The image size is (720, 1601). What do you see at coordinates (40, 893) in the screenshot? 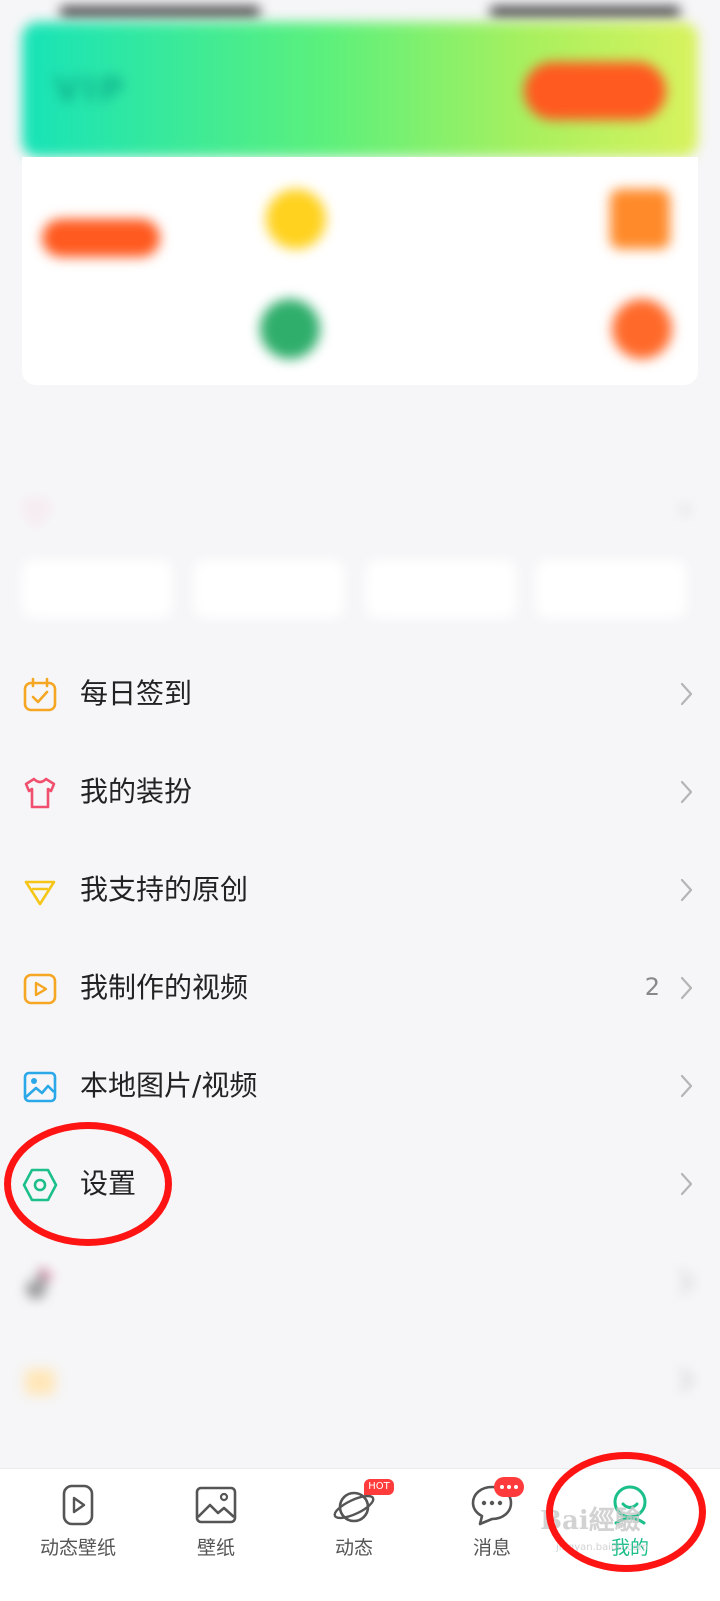
I see `diamond-icon` at bounding box center [40, 893].